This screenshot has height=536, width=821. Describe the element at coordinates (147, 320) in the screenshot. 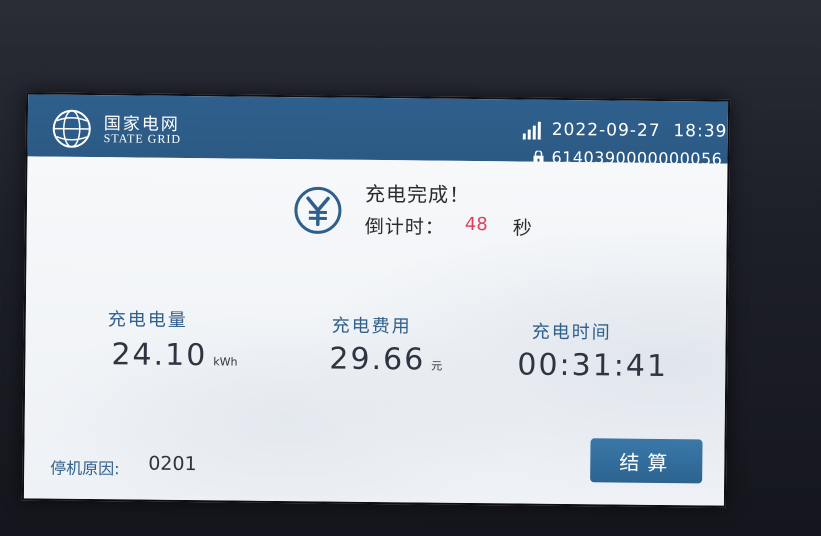

I see `charged-energy-label: 充电电量` at that location.